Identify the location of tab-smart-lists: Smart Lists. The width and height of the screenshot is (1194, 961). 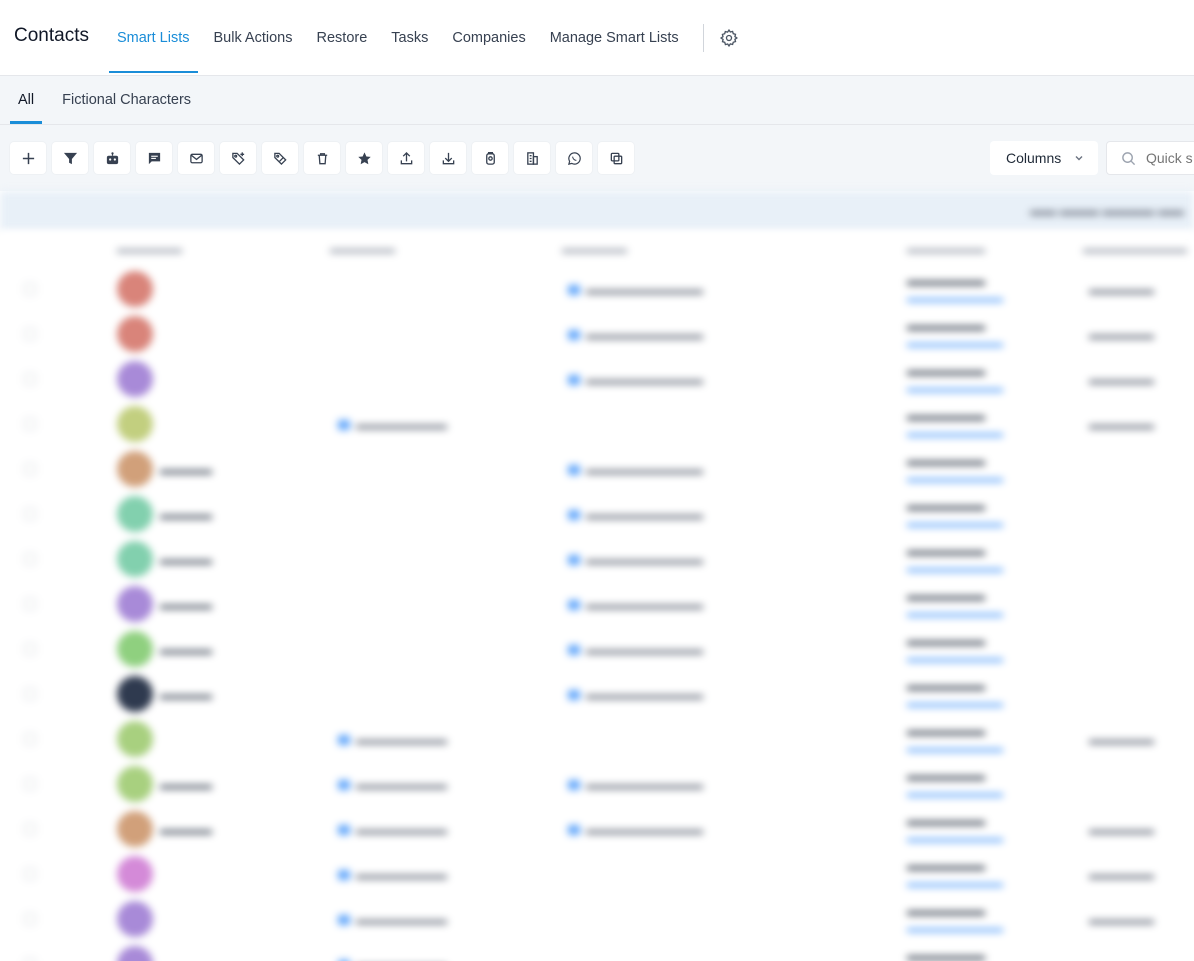
(153, 38).